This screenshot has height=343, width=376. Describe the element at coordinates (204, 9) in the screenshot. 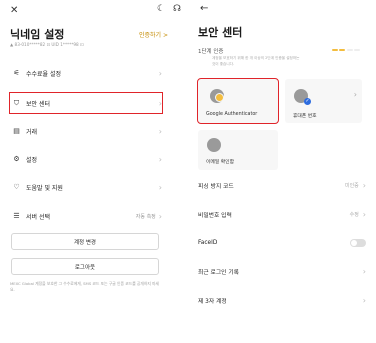

I see `back-arrow-icon: ←` at that location.